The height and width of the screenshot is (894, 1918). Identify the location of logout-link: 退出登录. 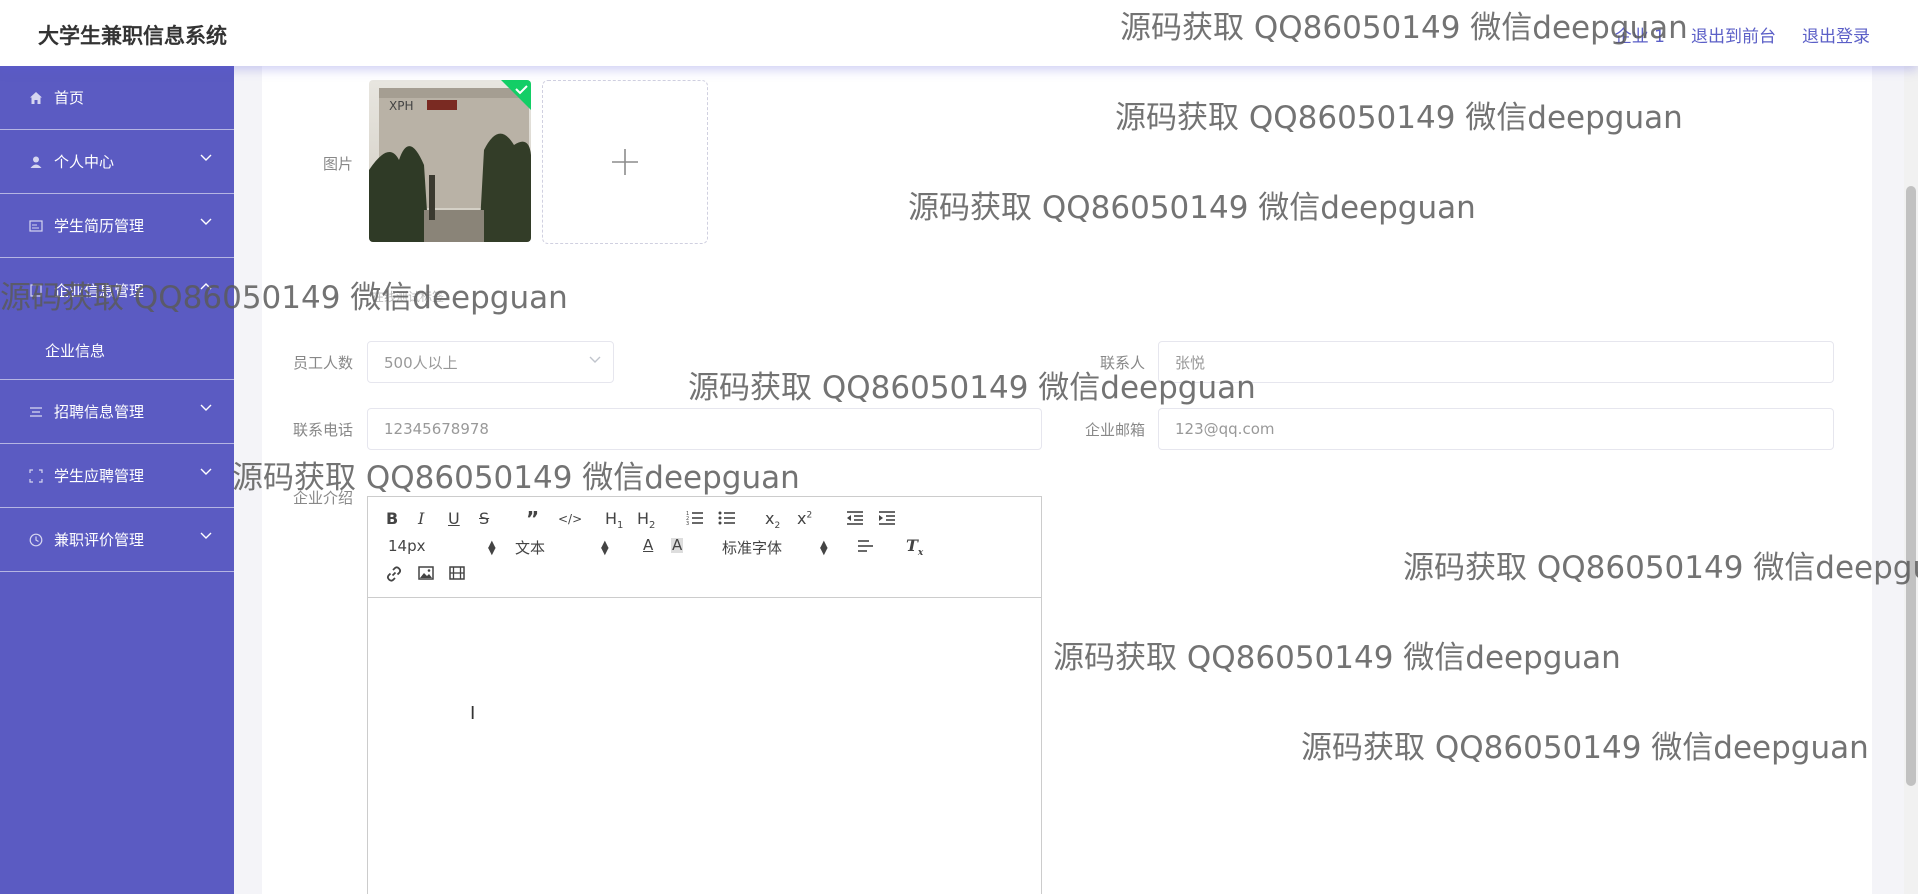
(1836, 34).